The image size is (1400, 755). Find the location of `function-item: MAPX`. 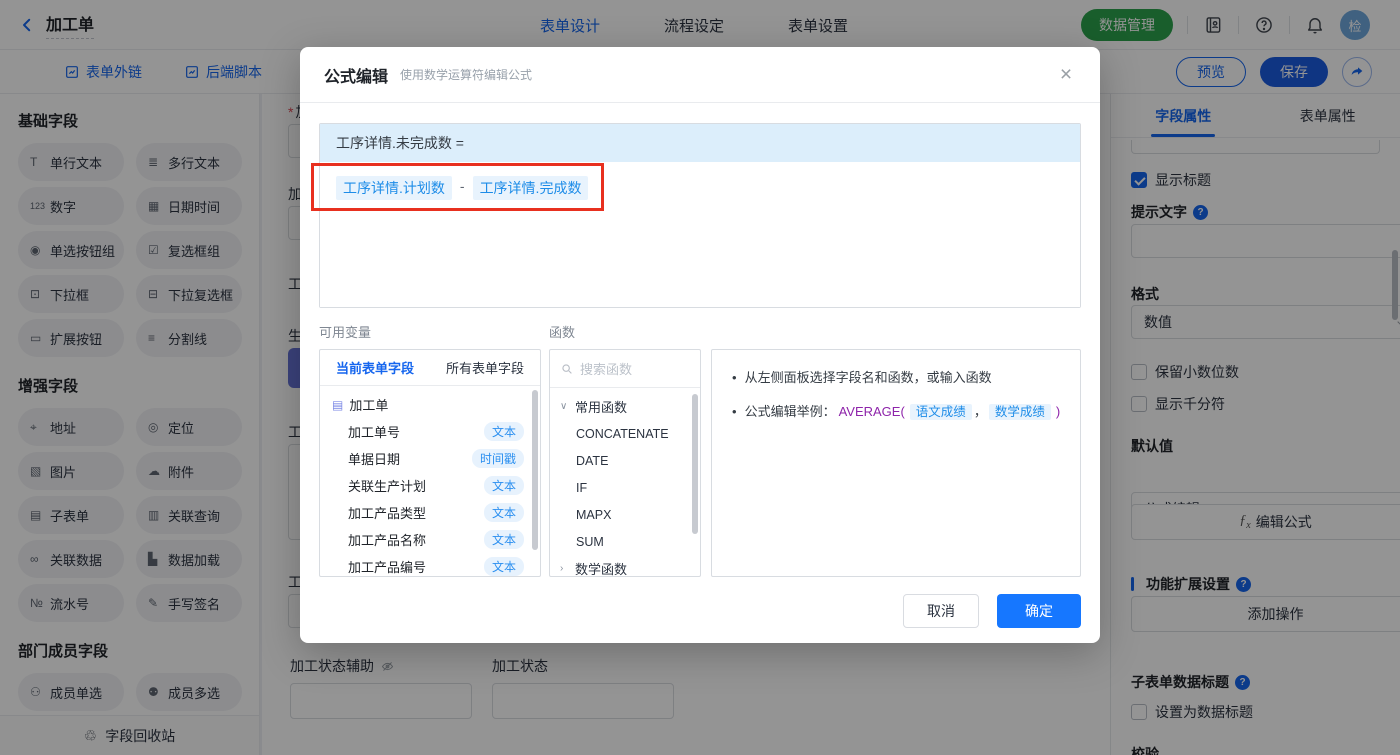

function-item: MAPX is located at coordinates (625, 514).